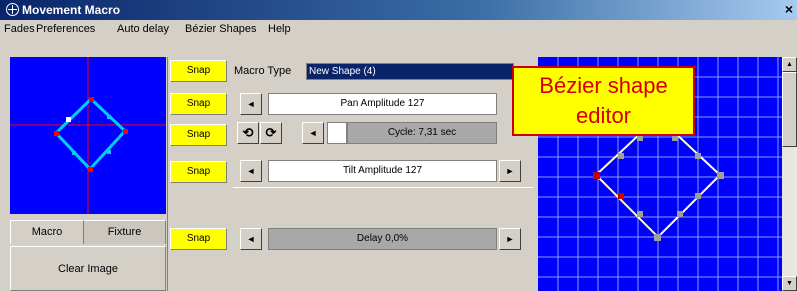 The image size is (797, 291). I want to click on macro-type-select: New Shape (4), so click(410, 71).